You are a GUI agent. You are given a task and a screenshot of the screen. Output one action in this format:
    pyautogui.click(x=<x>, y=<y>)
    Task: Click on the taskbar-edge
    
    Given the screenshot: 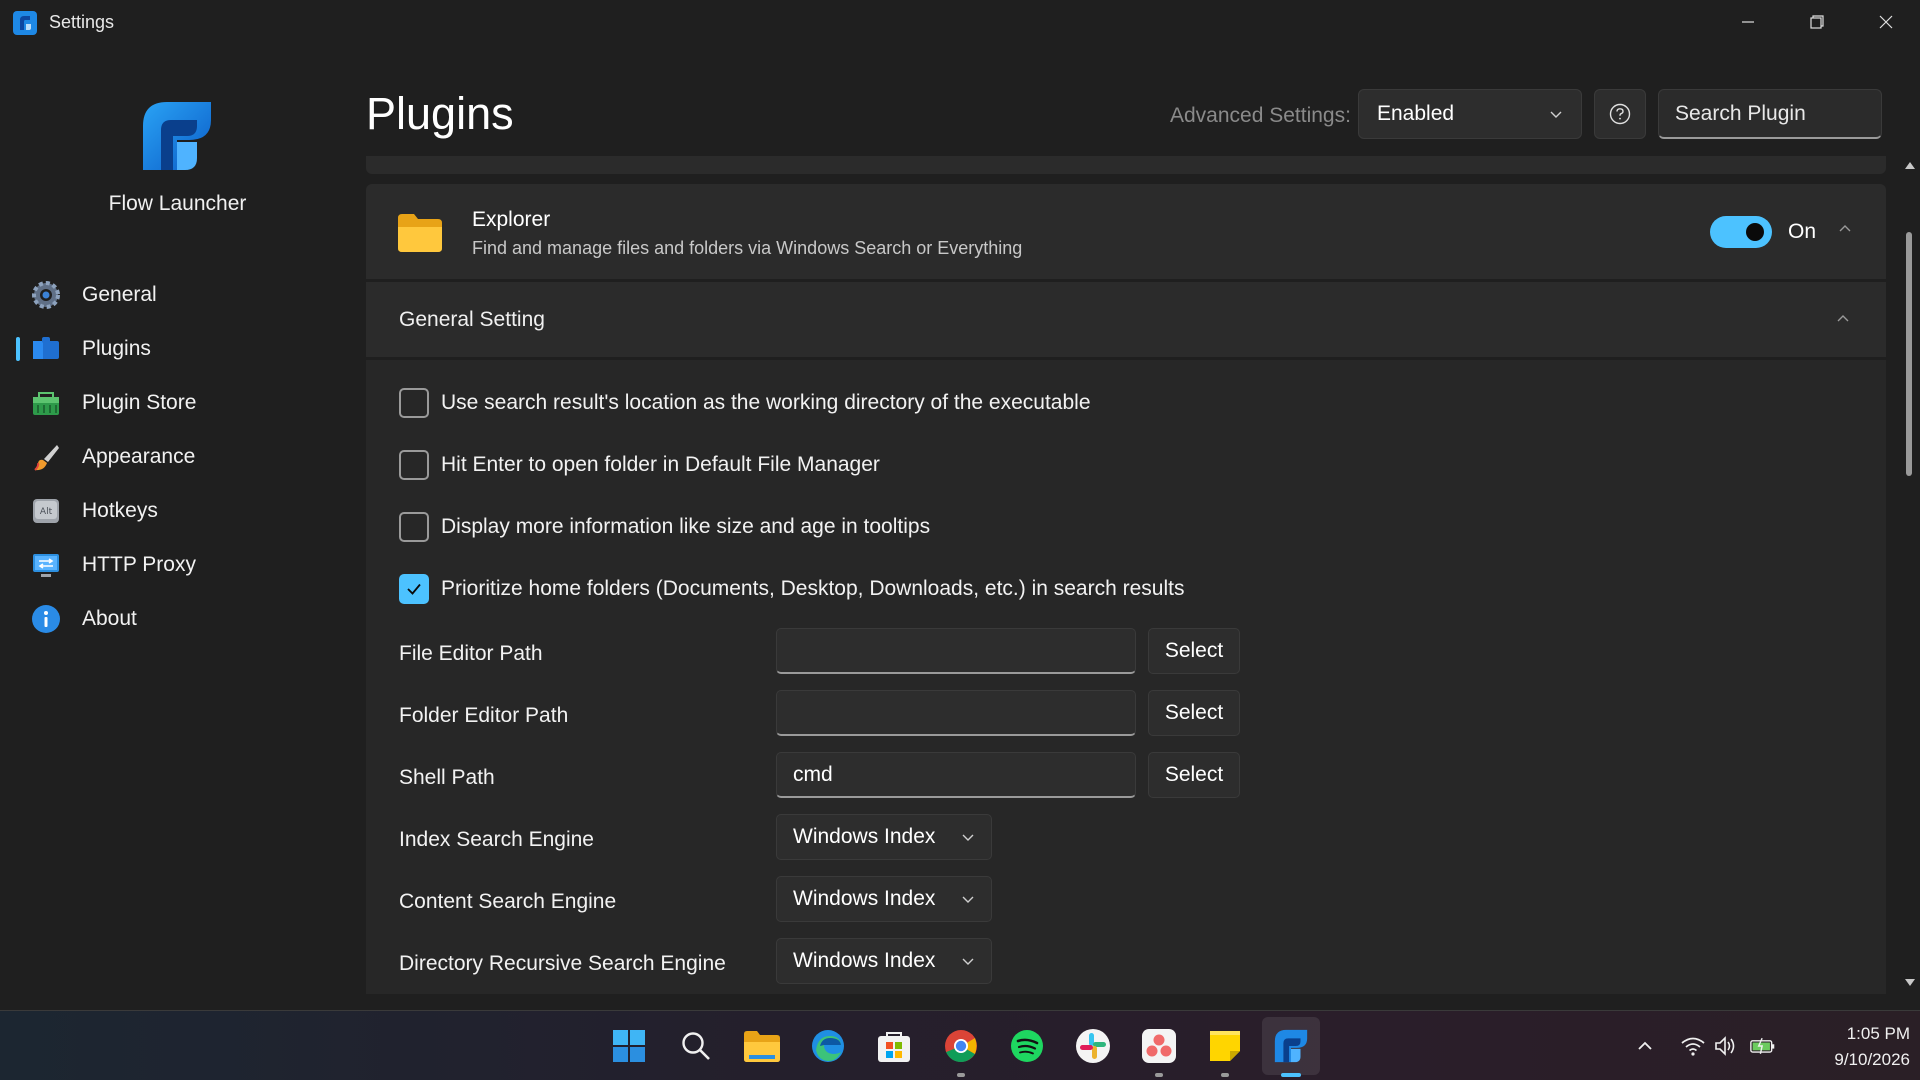 What is the action you would take?
    pyautogui.click(x=828, y=1046)
    